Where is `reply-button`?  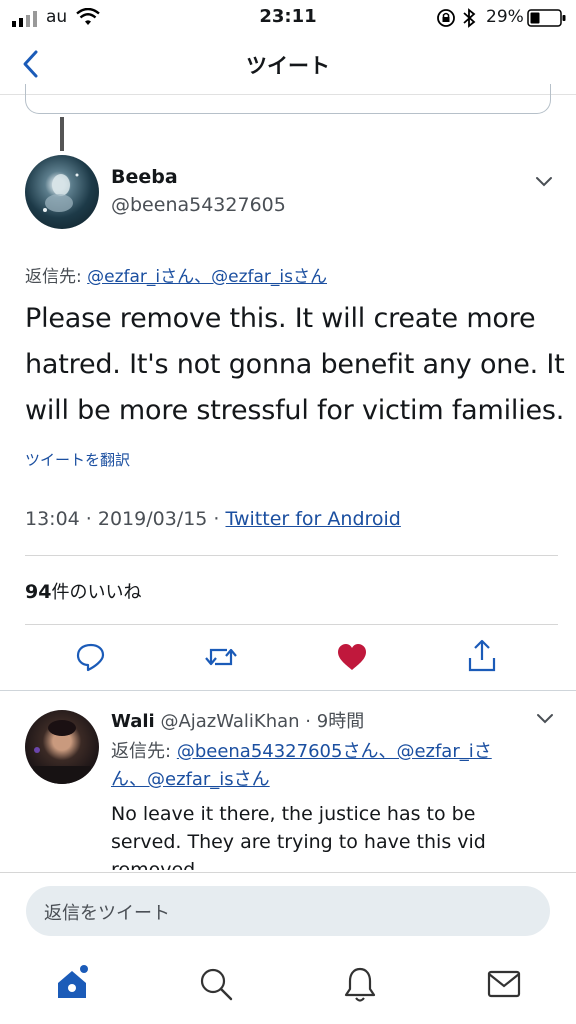 reply-button is located at coordinates (91, 657).